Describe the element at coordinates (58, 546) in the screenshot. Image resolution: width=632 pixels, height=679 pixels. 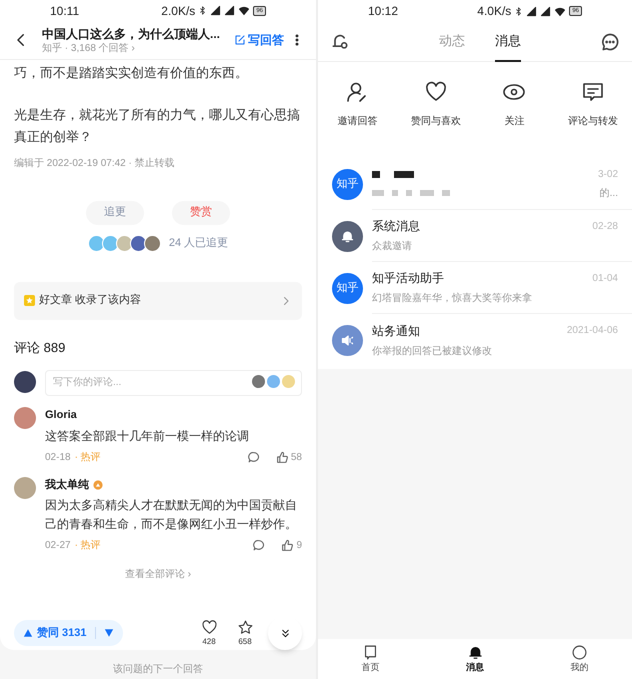
I see `comment-date: 02-27` at that location.